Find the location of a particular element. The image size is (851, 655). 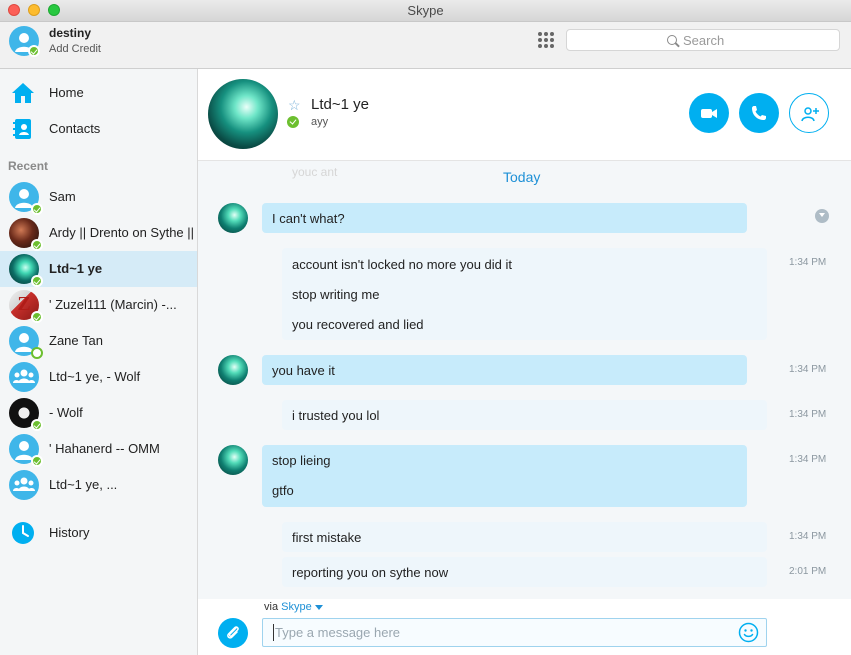

status-away-icon is located at coordinates (37, 353).